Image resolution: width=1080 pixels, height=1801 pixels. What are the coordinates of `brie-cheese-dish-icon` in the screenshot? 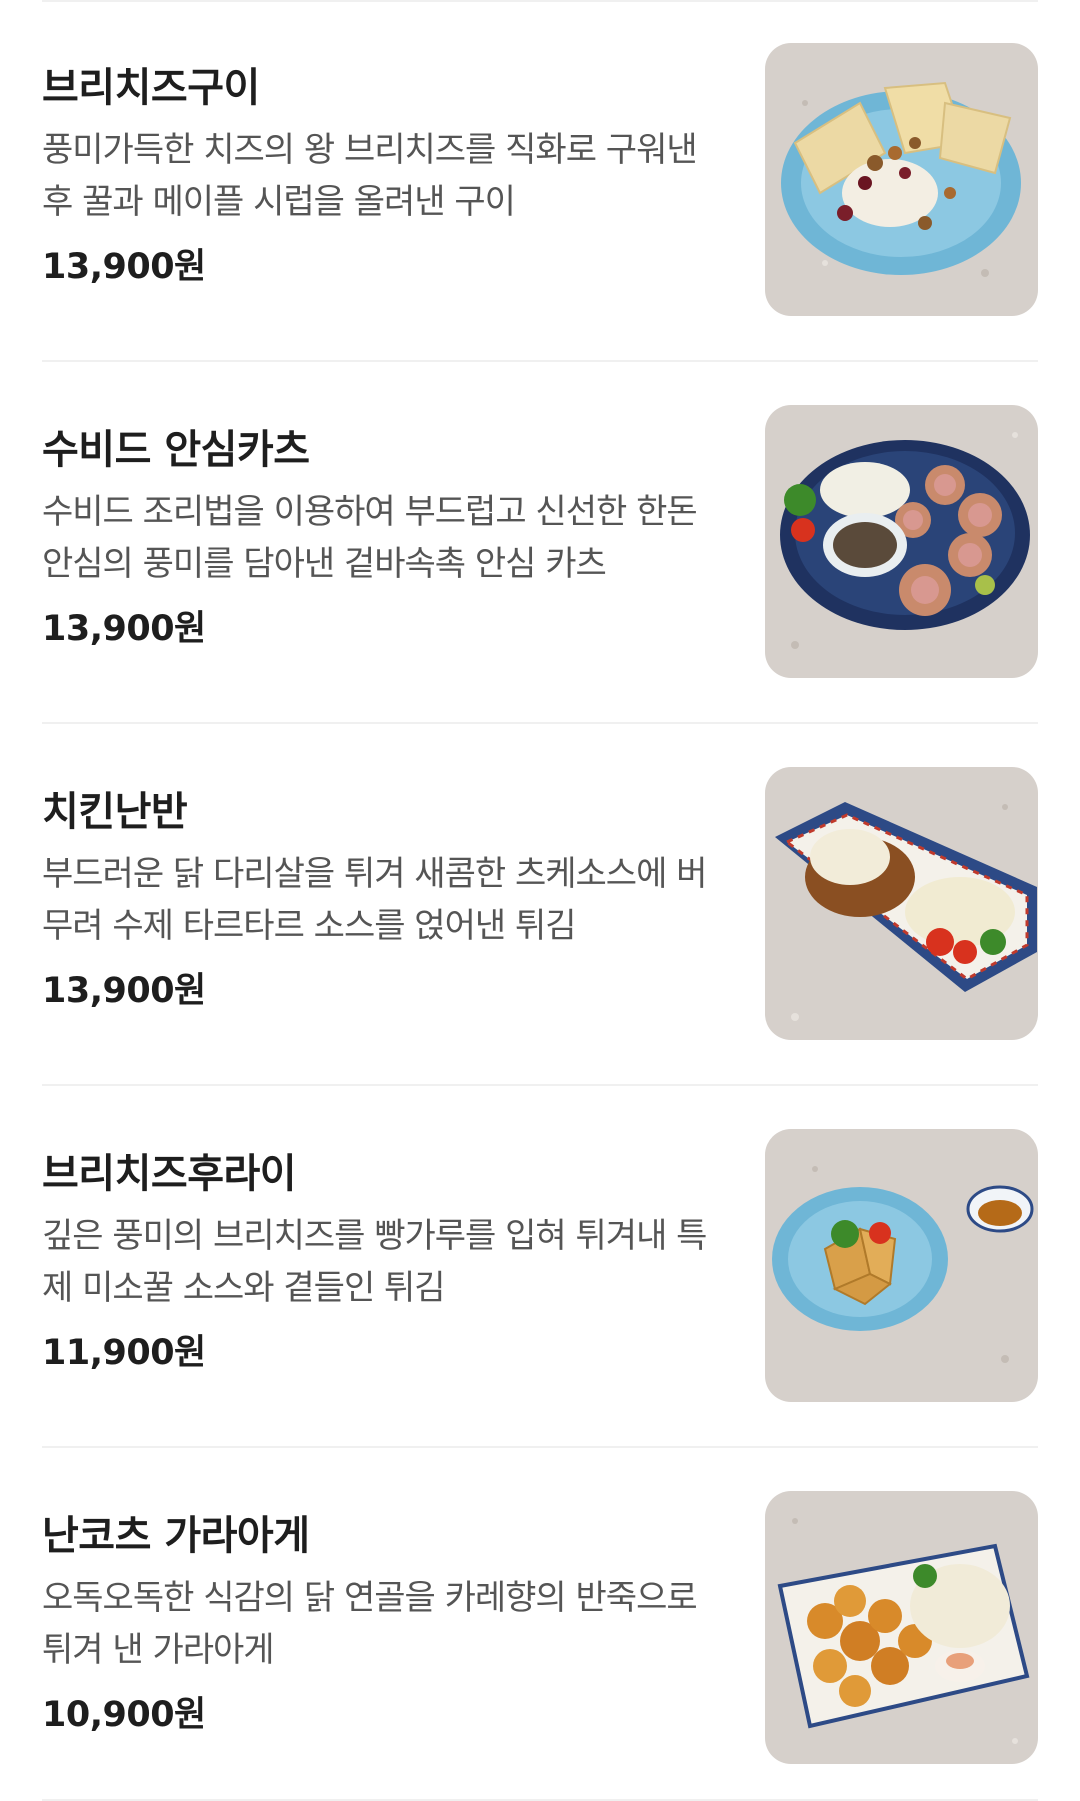 It's located at (901, 179).